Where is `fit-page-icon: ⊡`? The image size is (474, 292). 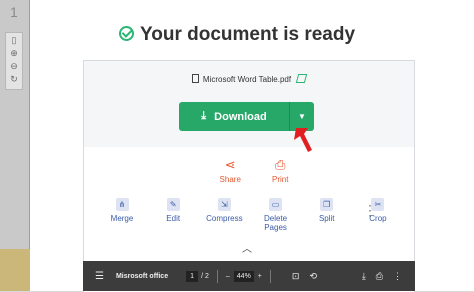 fit-page-icon: ⊡ is located at coordinates (296, 276).